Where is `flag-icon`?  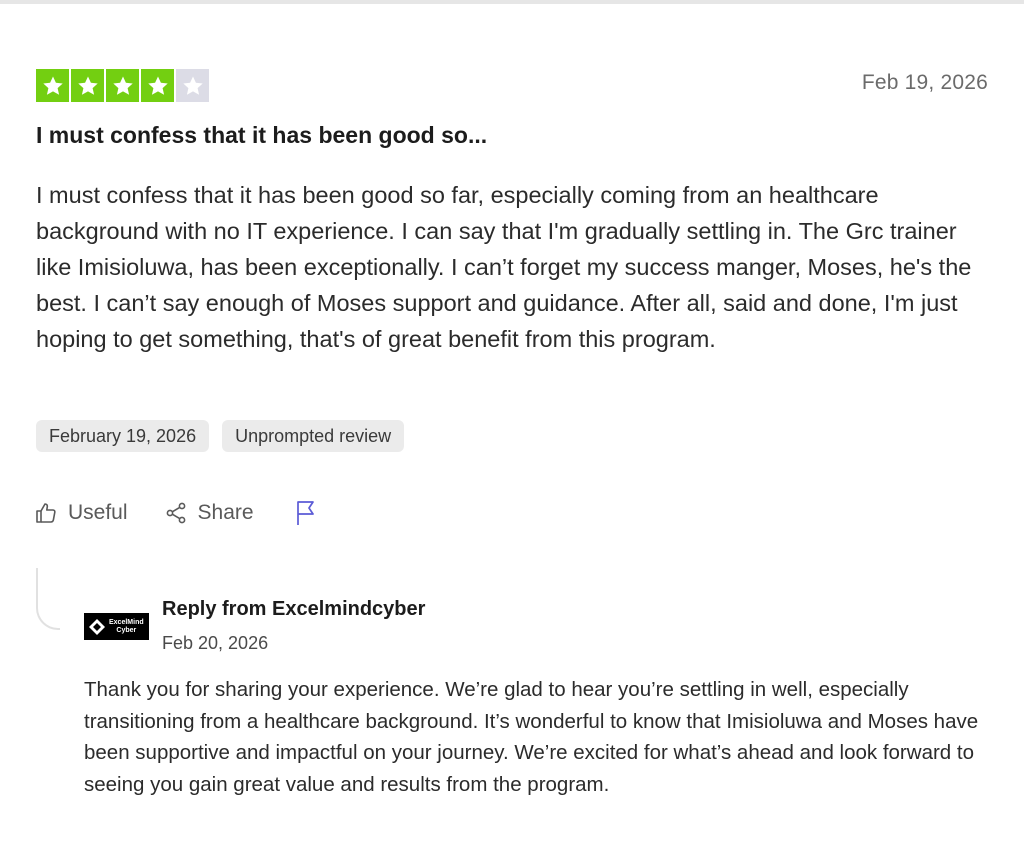
flag-icon is located at coordinates (306, 513).